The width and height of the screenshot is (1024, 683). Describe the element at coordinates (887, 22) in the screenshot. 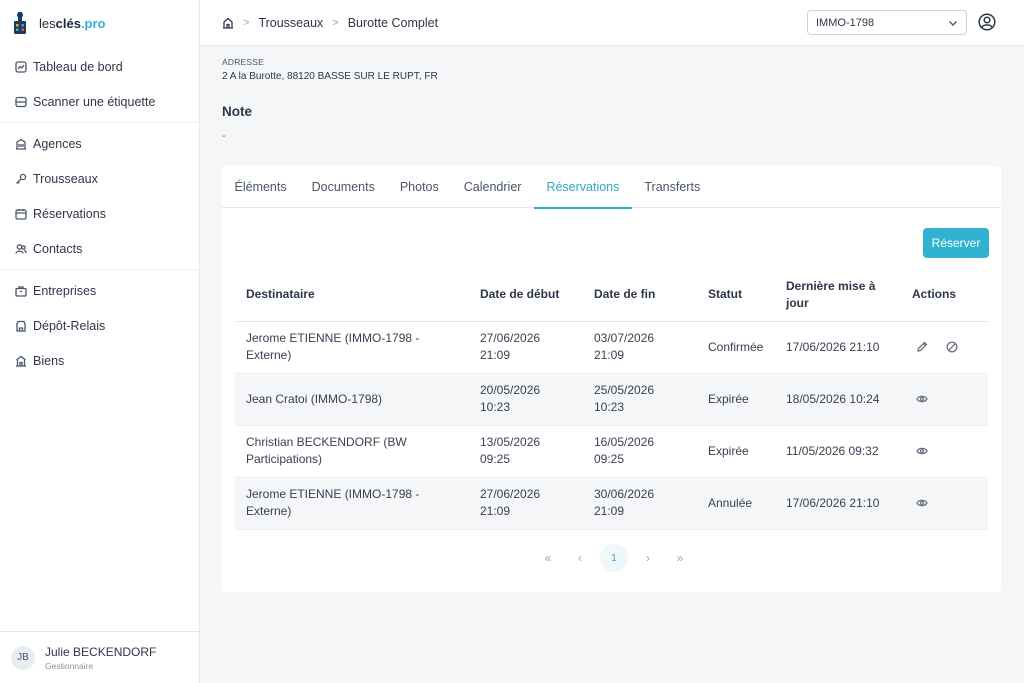

I see `agency-select: IMMO-1798` at that location.